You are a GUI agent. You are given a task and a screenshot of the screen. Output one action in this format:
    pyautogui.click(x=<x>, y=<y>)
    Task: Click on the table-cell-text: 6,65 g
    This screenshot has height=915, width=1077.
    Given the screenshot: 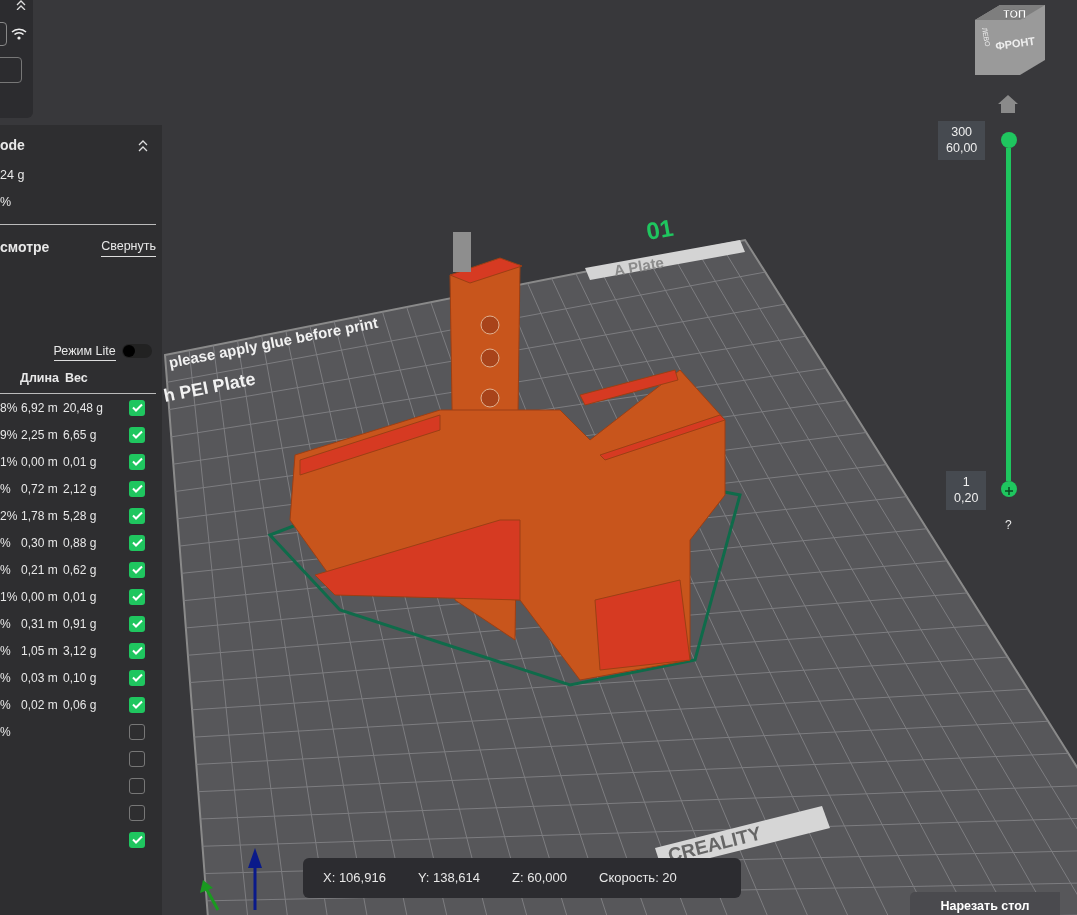 What is the action you would take?
    pyautogui.click(x=80, y=435)
    